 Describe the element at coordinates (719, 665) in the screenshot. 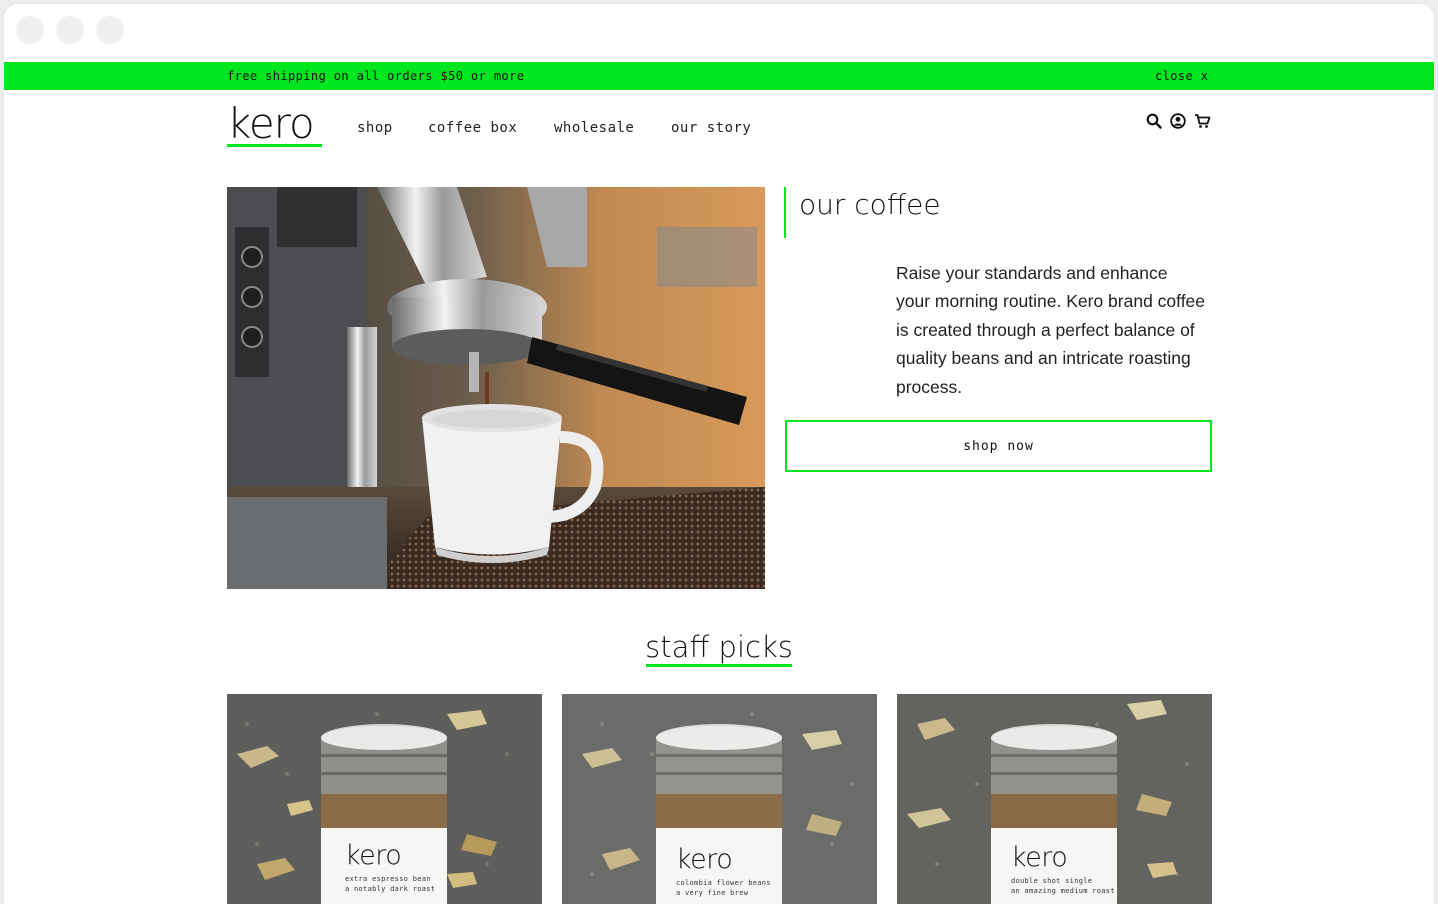

I see `staff-picks-underline` at that location.